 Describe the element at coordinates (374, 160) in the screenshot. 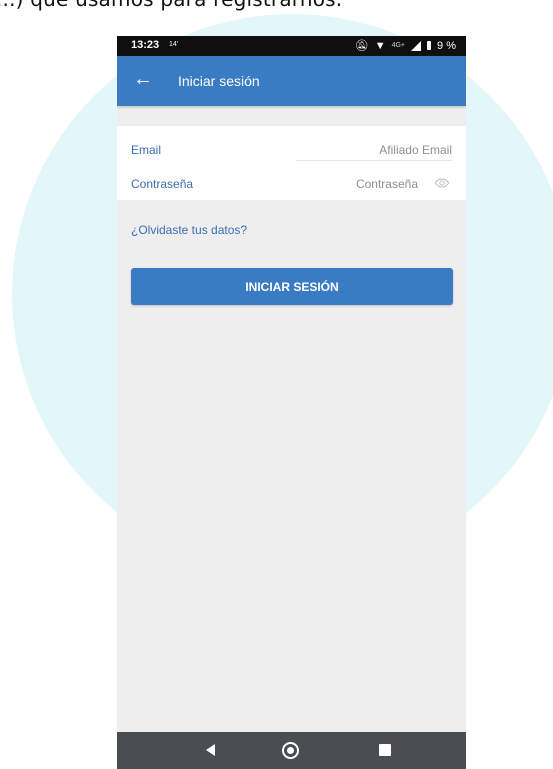

I see `email-underline` at that location.